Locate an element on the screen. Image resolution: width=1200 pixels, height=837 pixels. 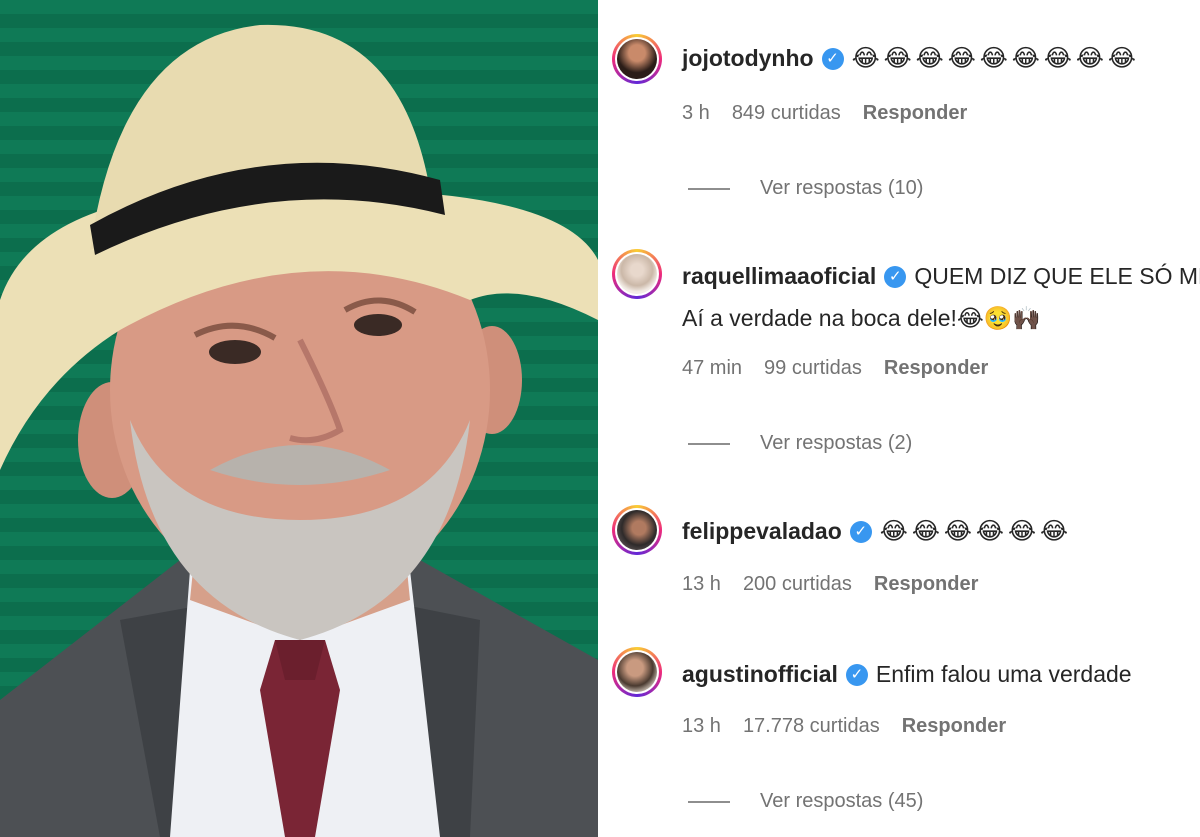
view-replies-label: Ver respostas (45) is located at coordinates (842, 801).